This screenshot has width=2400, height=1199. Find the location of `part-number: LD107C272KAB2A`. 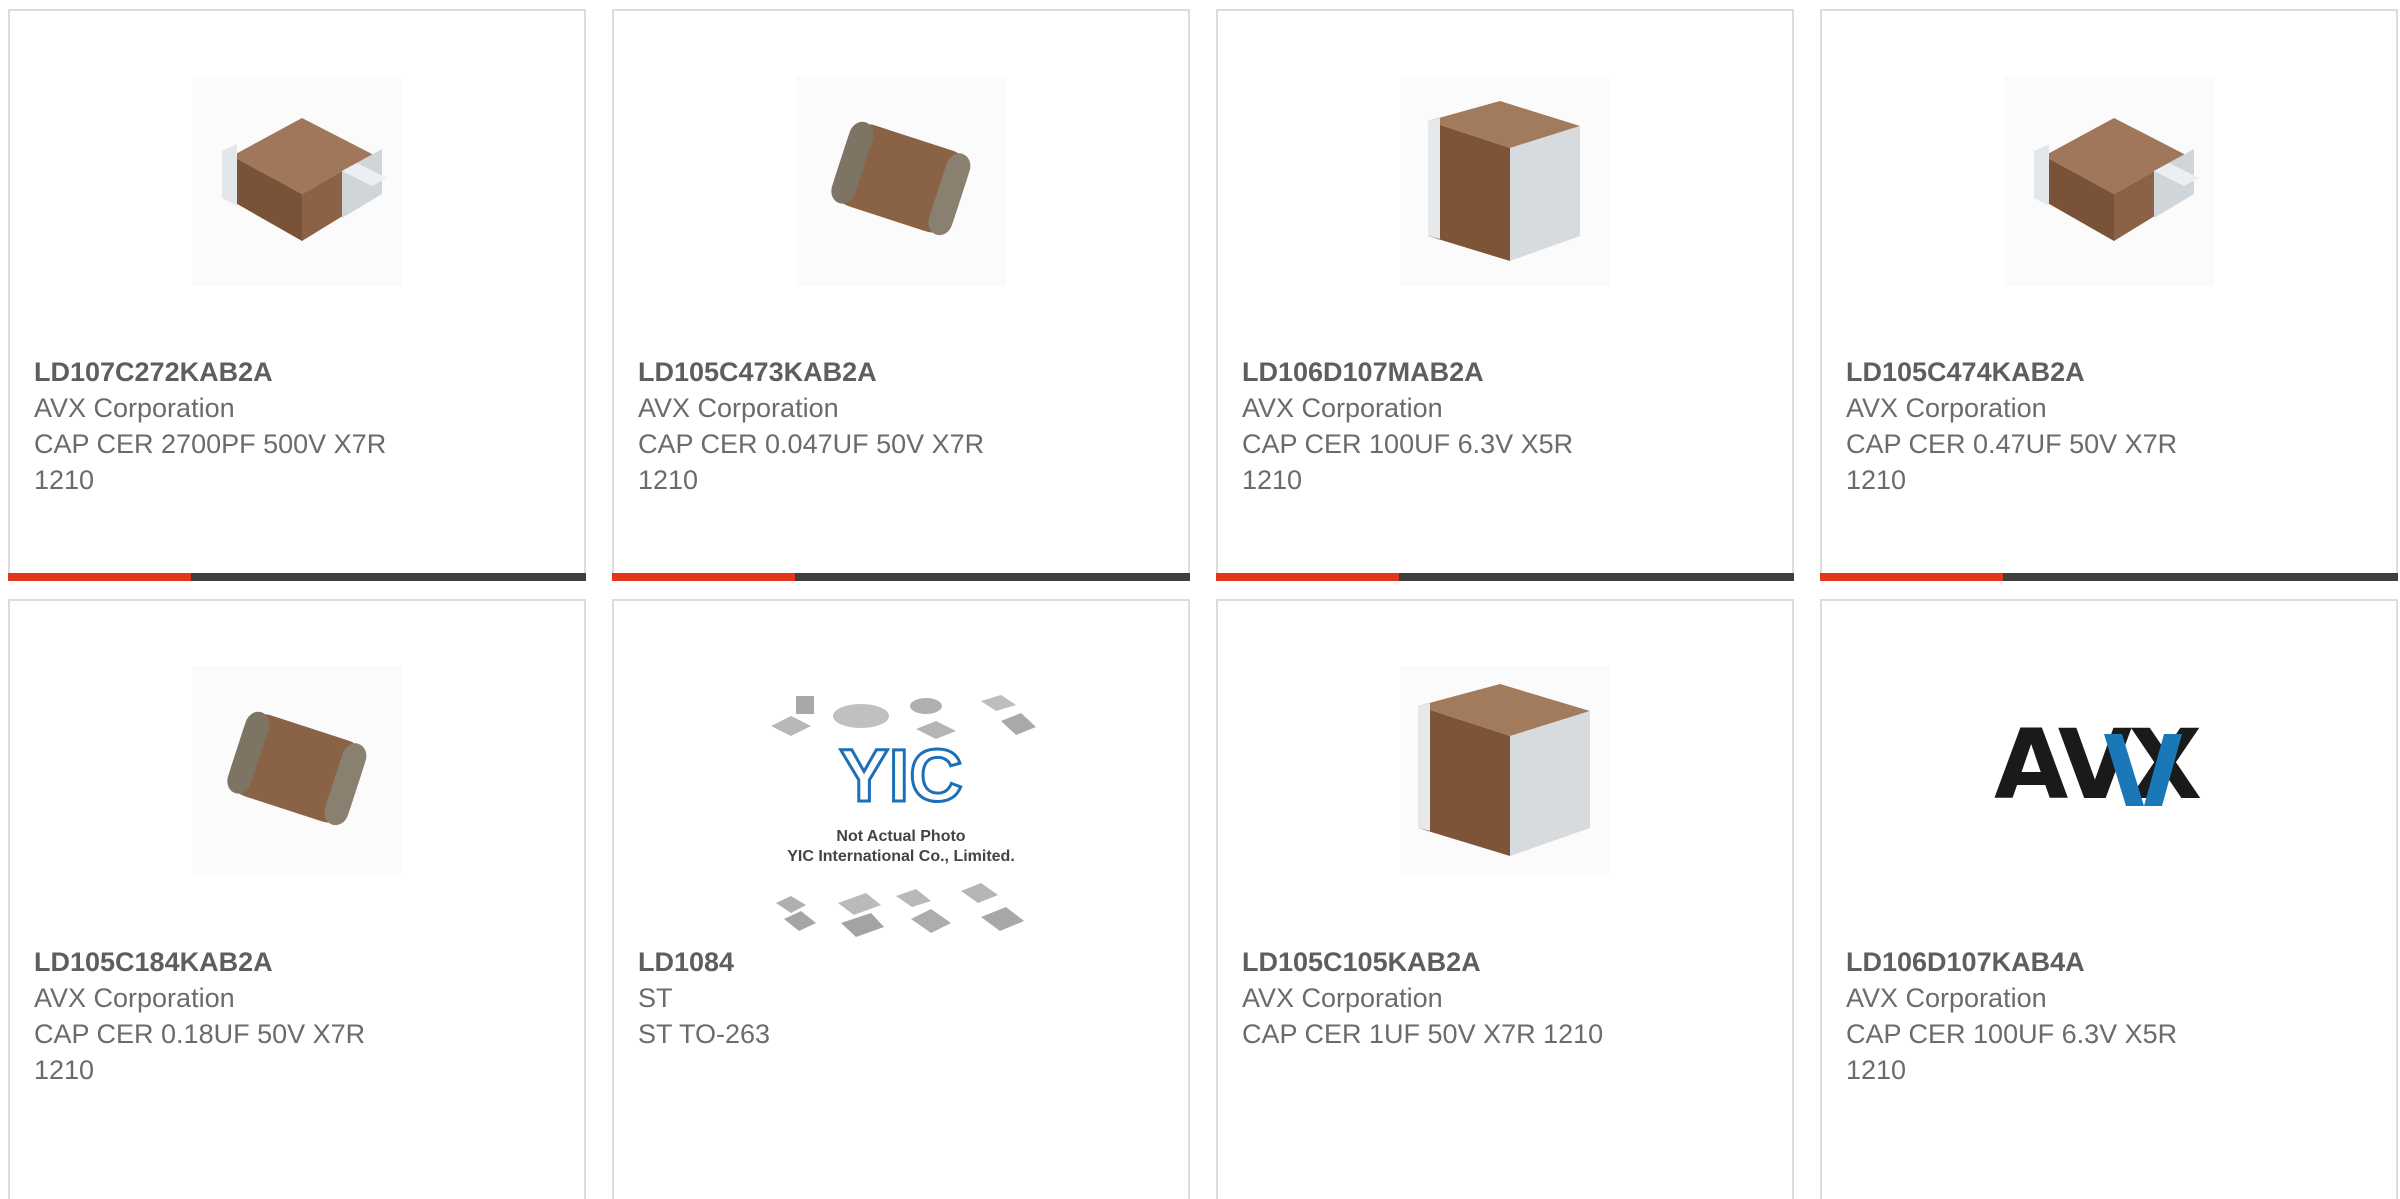

part-number: LD107C272KAB2A is located at coordinates (153, 372).